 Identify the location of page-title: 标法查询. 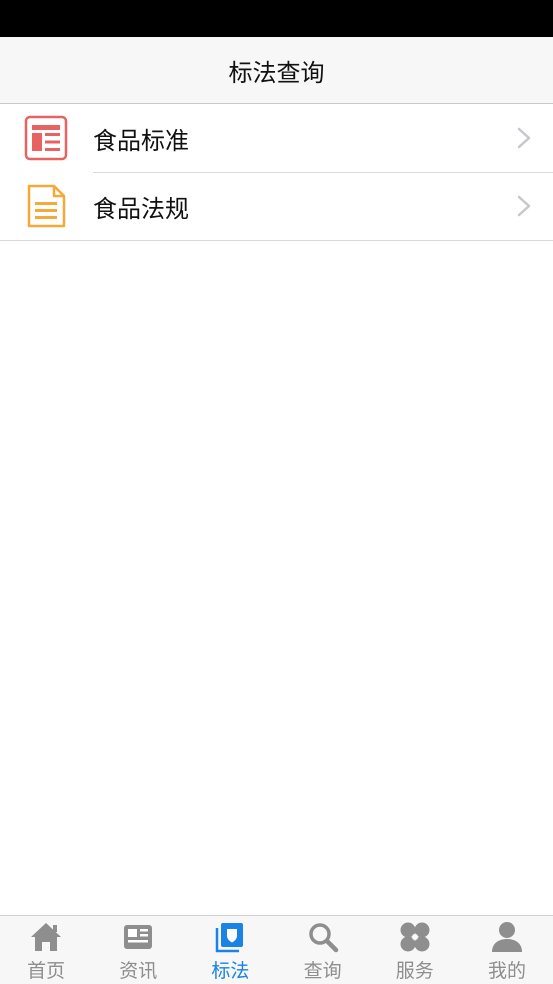
(276, 72).